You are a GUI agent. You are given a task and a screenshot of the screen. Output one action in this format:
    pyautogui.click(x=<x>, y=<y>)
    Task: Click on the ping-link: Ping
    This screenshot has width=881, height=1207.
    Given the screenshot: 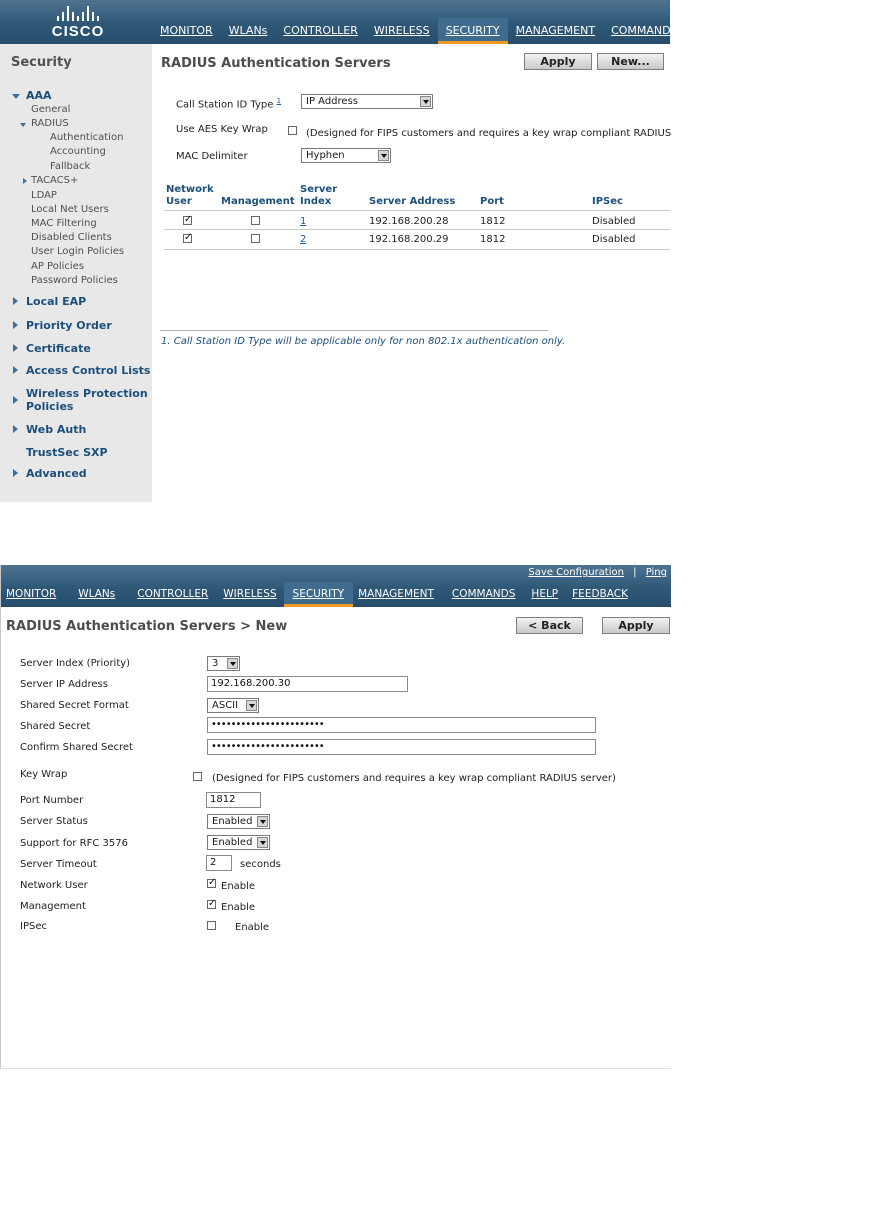 What is the action you would take?
    pyautogui.click(x=656, y=572)
    